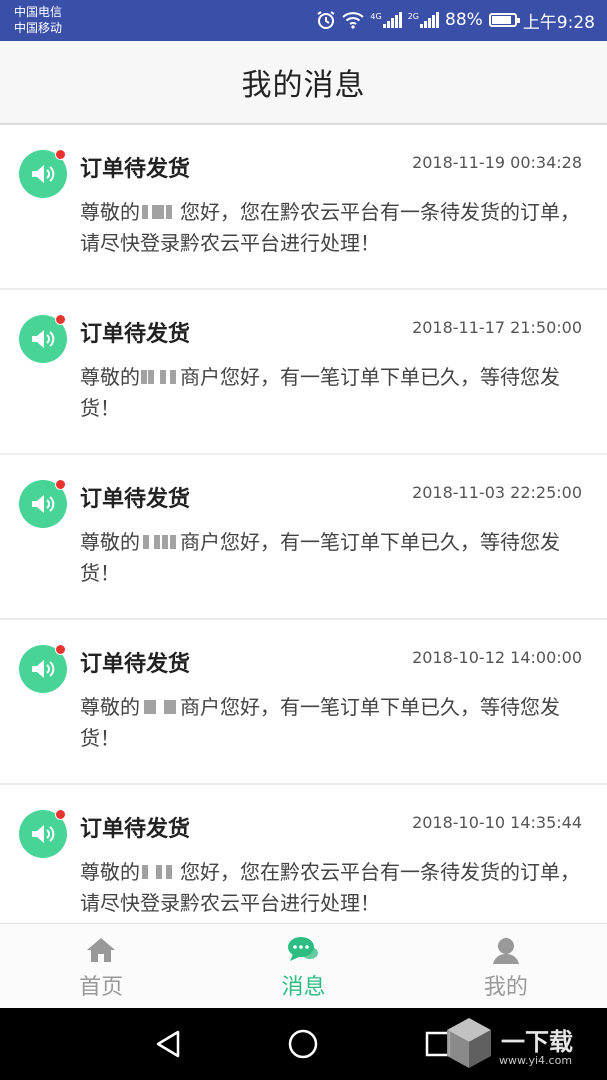 This screenshot has width=607, height=1080. Describe the element at coordinates (497, 162) in the screenshot. I see `message-time: 2018-11-19 00:34:28` at that location.